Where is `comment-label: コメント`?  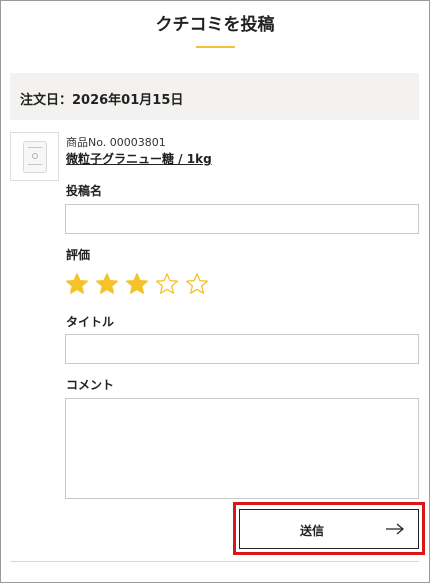 comment-label: コメント is located at coordinates (90, 385).